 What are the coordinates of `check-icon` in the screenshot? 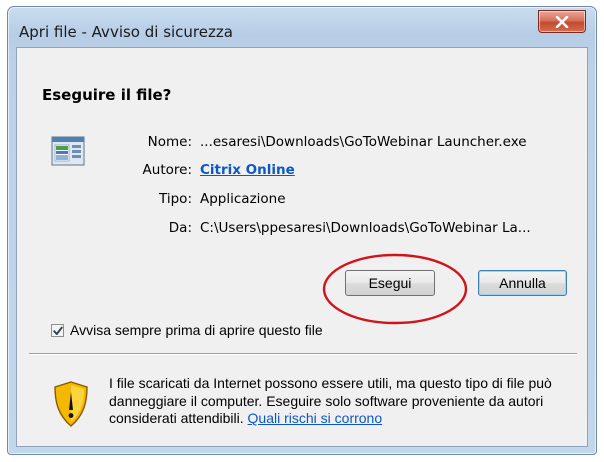 It's located at (58, 330).